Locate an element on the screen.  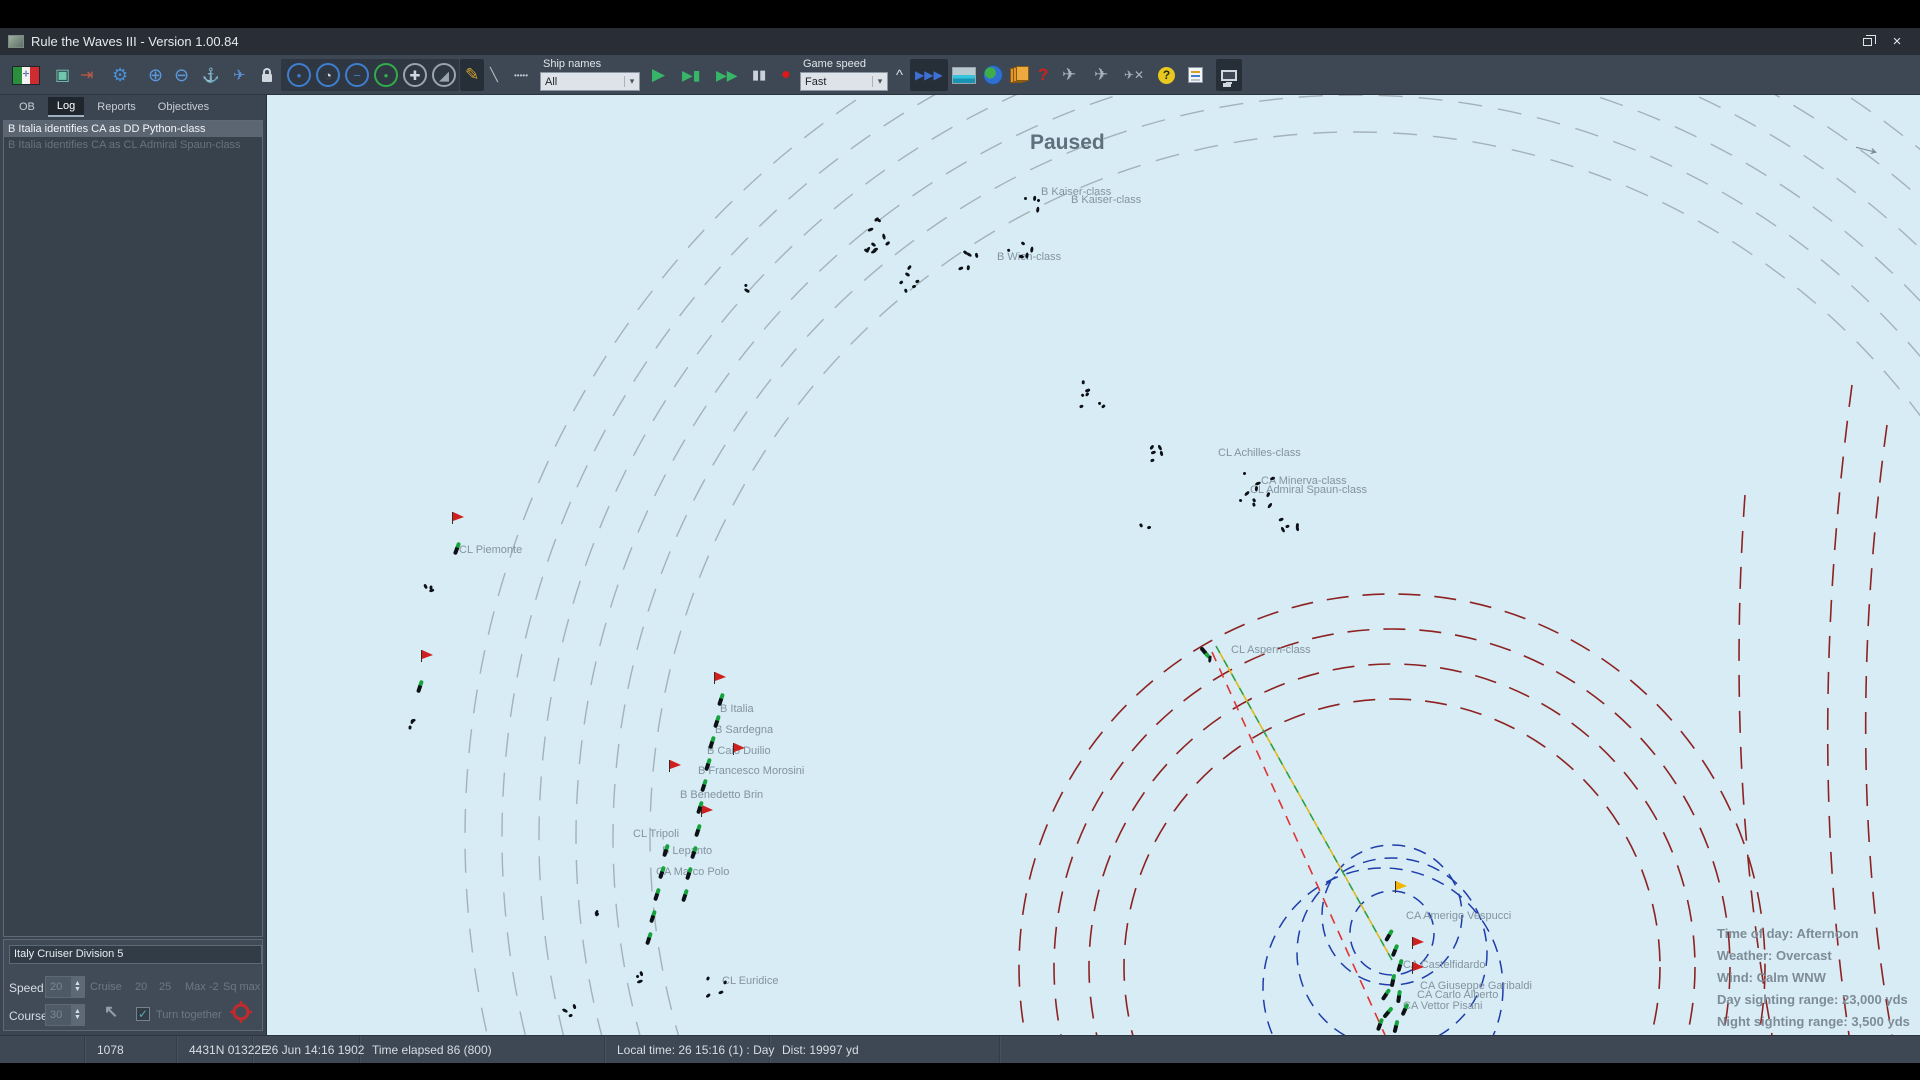
books-glyph is located at coordinates (1020, 74).